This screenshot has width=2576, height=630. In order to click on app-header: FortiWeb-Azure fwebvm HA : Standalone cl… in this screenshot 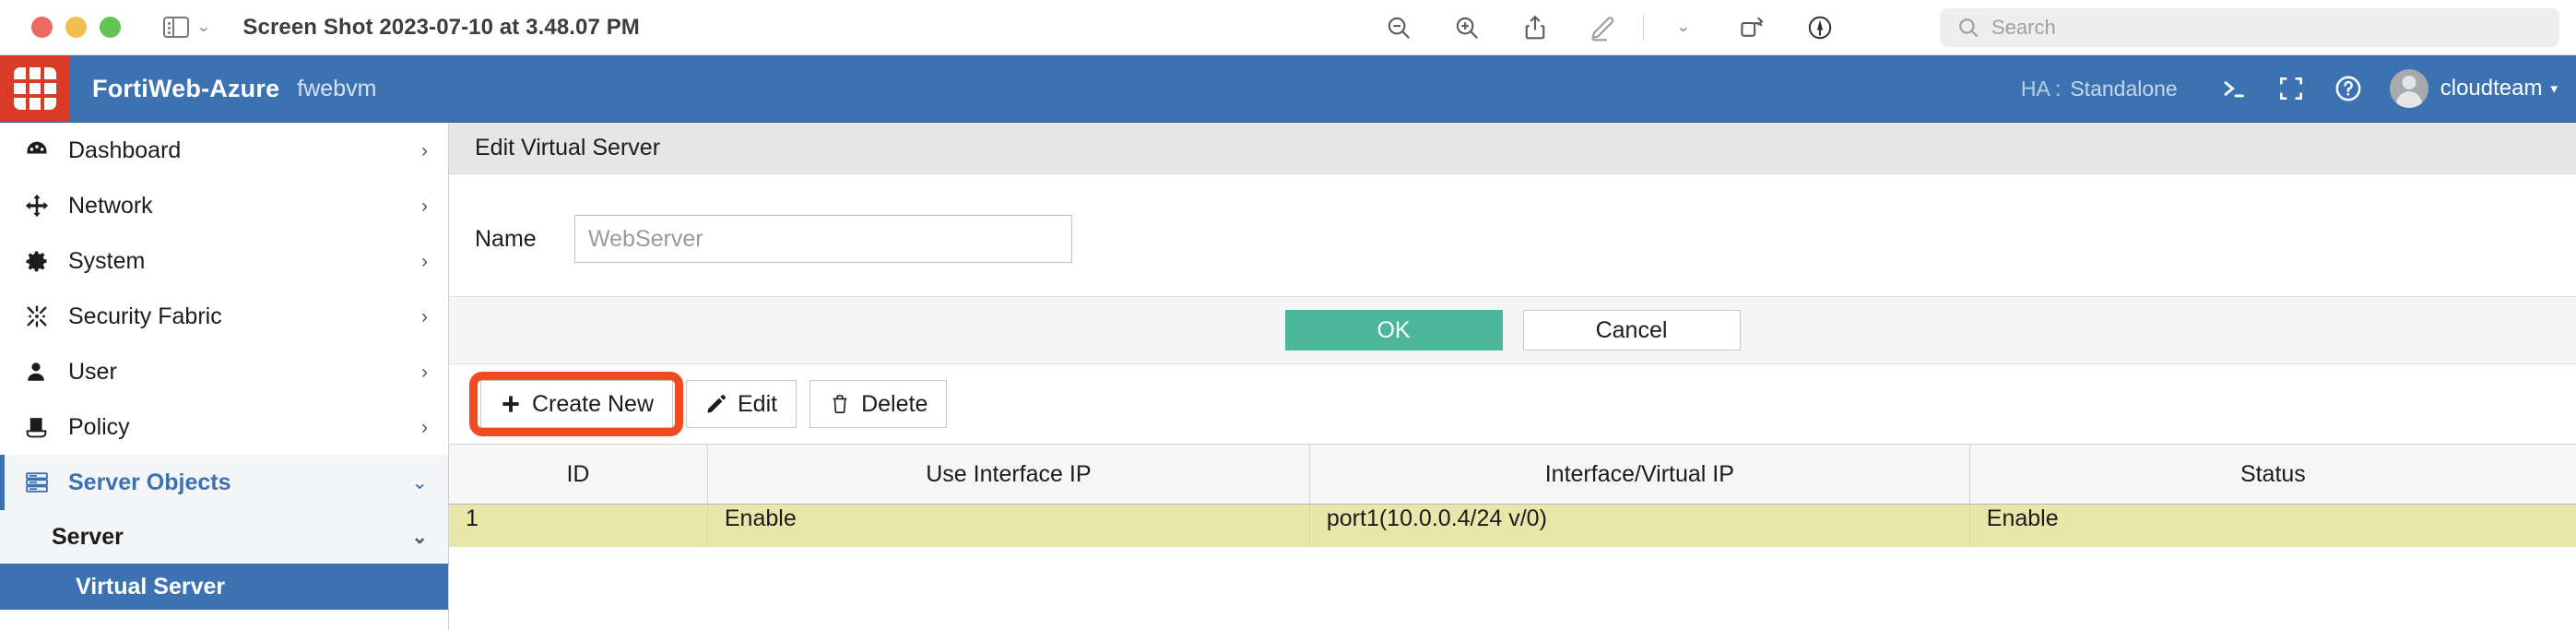, I will do `click(1288, 89)`.